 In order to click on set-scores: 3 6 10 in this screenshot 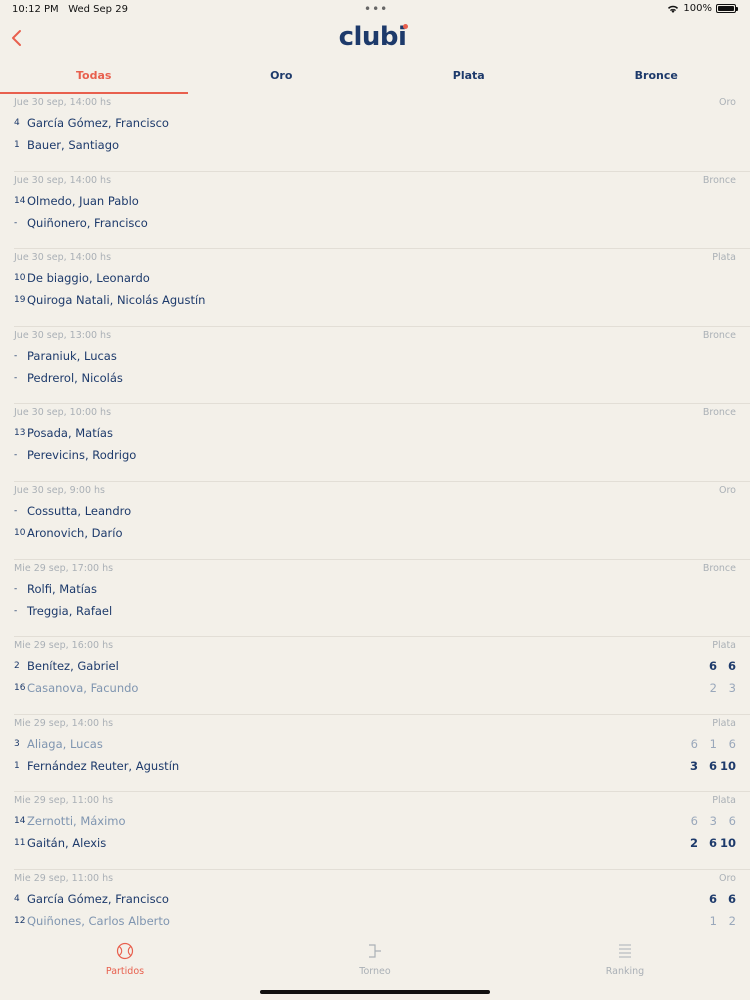, I will do `click(707, 766)`.